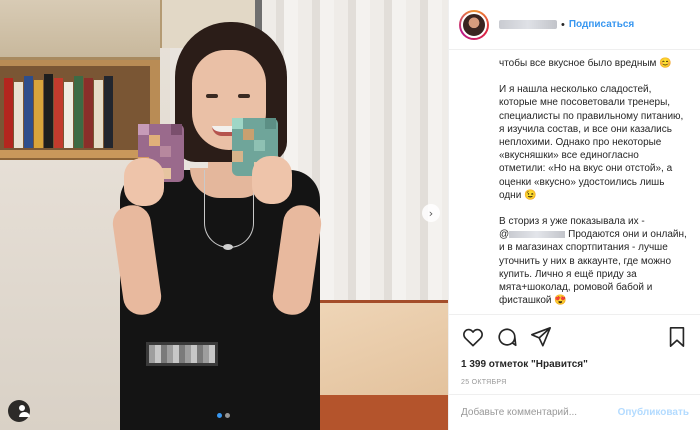  I want to click on photo-table, so click(374, 355).